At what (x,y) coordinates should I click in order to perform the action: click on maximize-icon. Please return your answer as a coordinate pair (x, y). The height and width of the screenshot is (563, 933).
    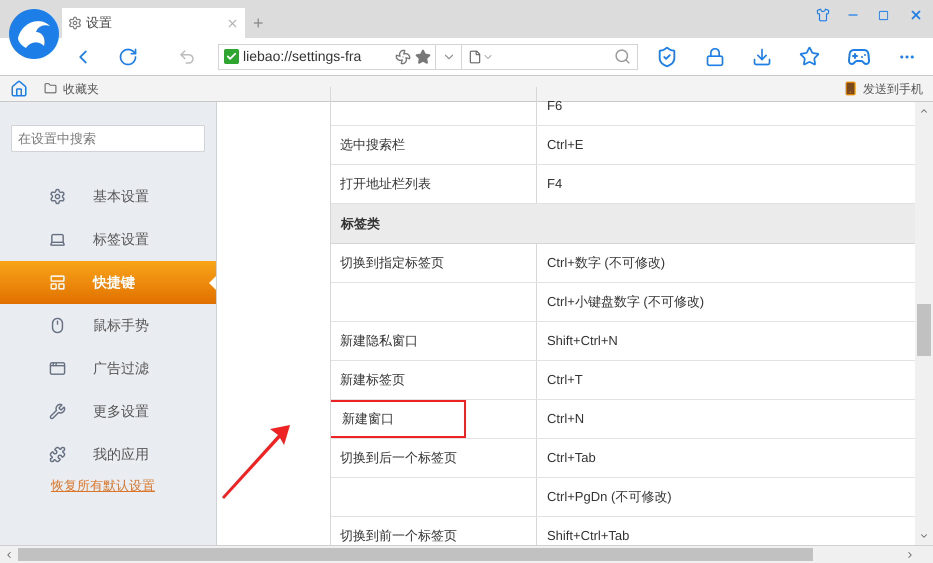
    Looking at the image, I should click on (883, 15).